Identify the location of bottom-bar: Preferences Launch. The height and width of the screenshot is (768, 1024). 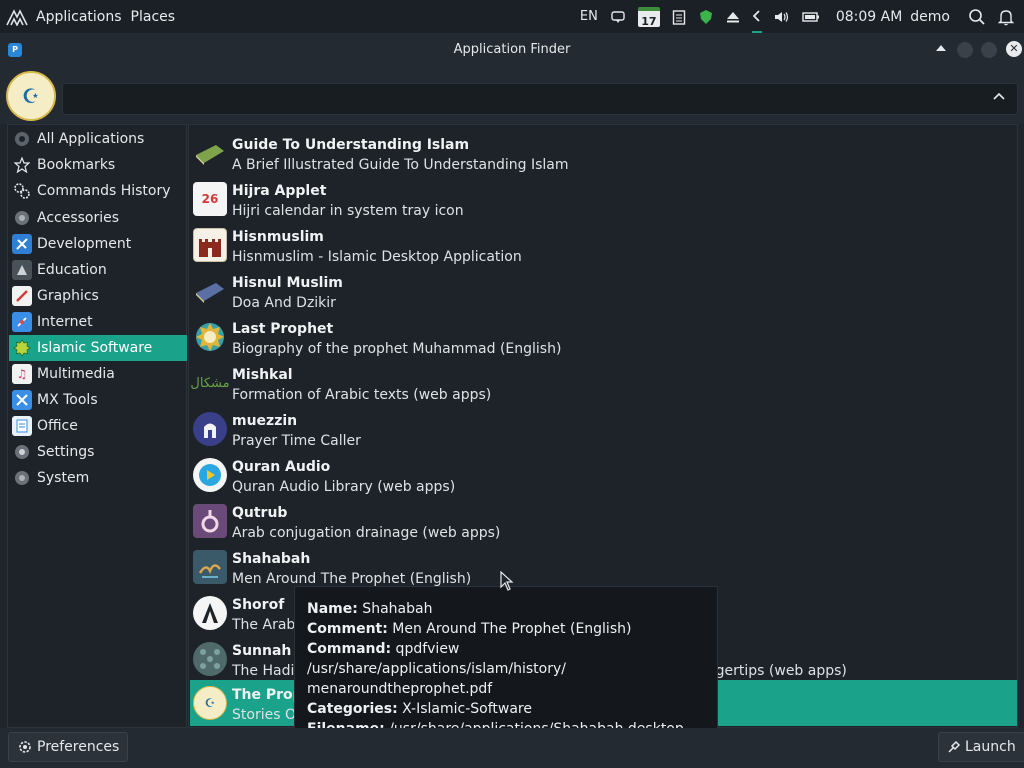
(512, 748).